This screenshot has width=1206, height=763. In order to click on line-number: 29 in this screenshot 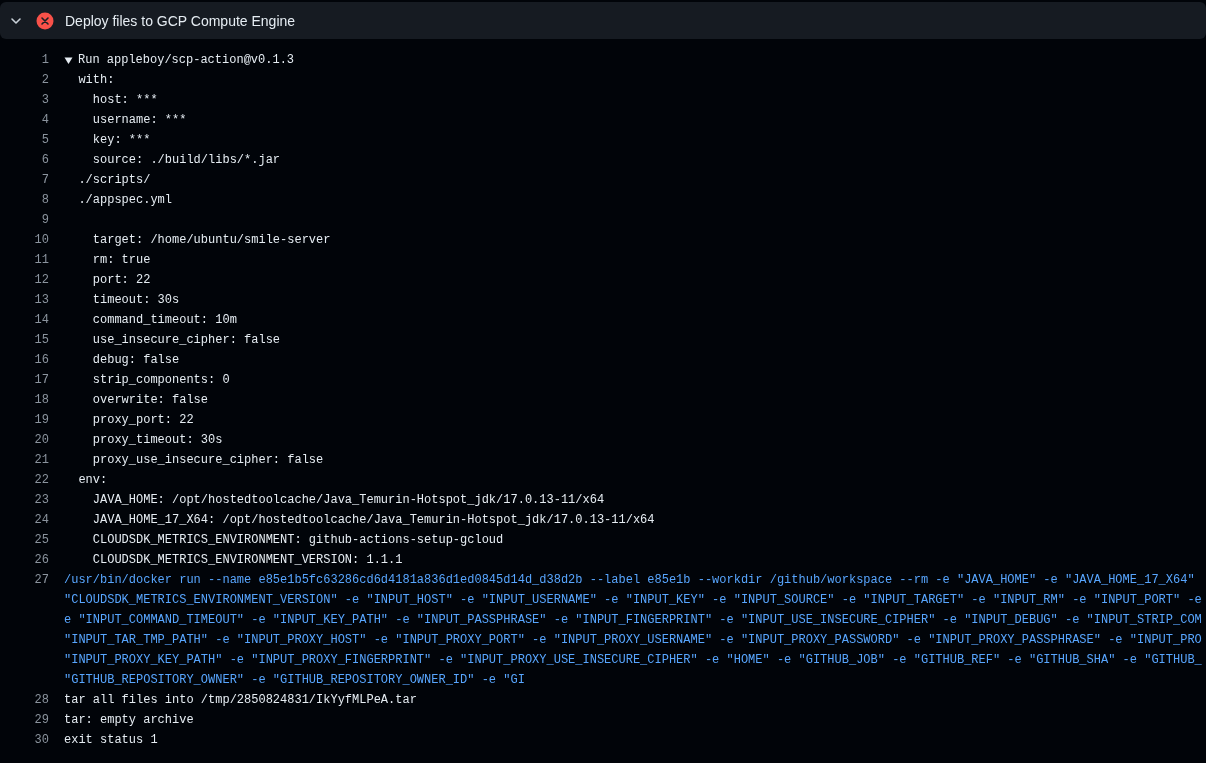, I will do `click(41, 720)`.